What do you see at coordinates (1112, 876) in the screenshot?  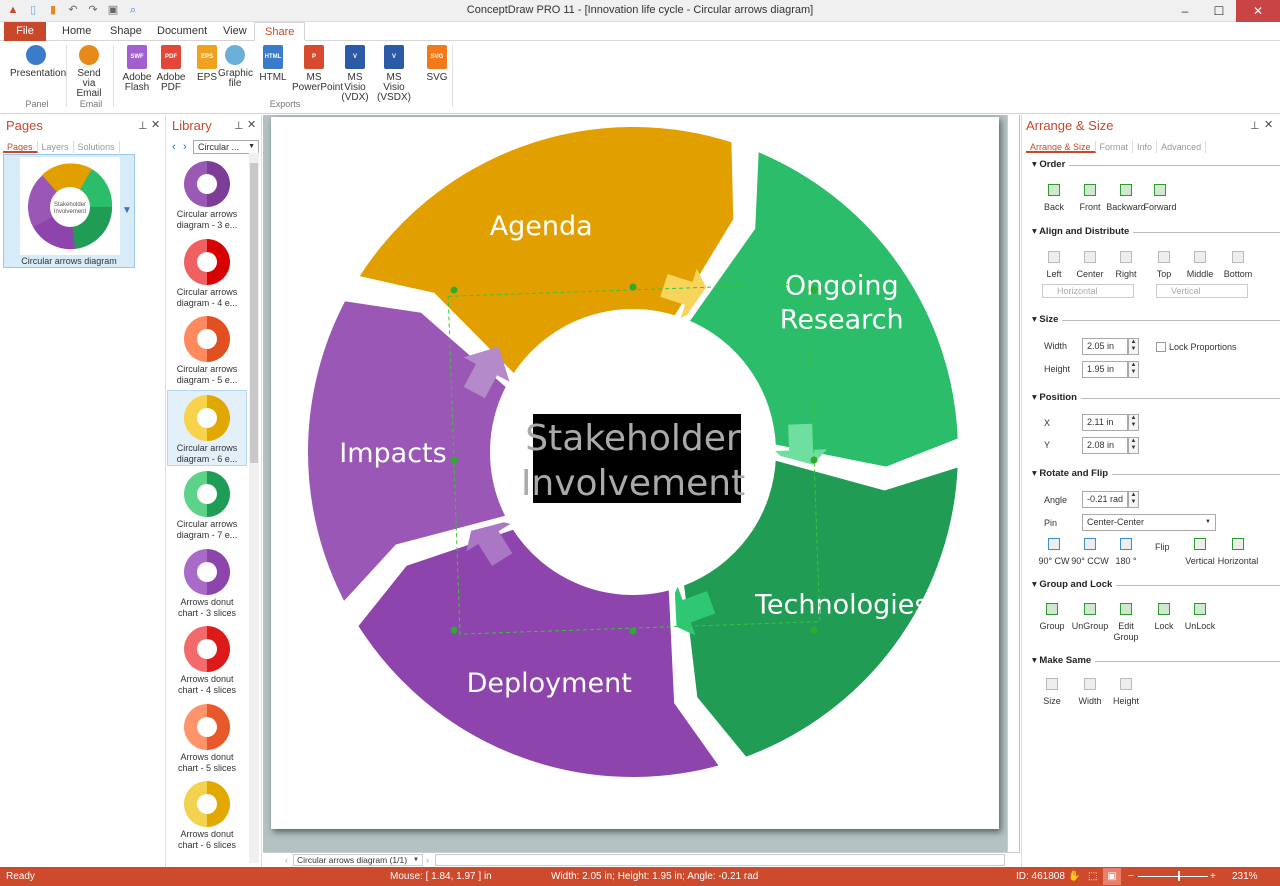 I see `fit-page-icon: ▣` at bounding box center [1112, 876].